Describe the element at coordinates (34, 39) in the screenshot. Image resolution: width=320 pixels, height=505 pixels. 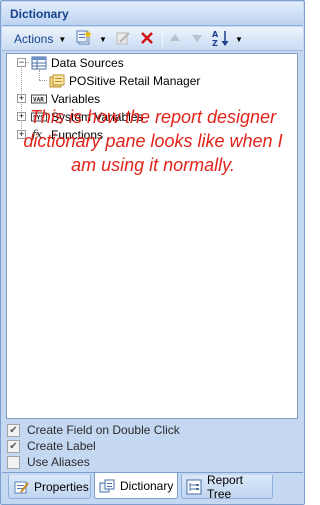
I see `actions-label: Actions` at that location.